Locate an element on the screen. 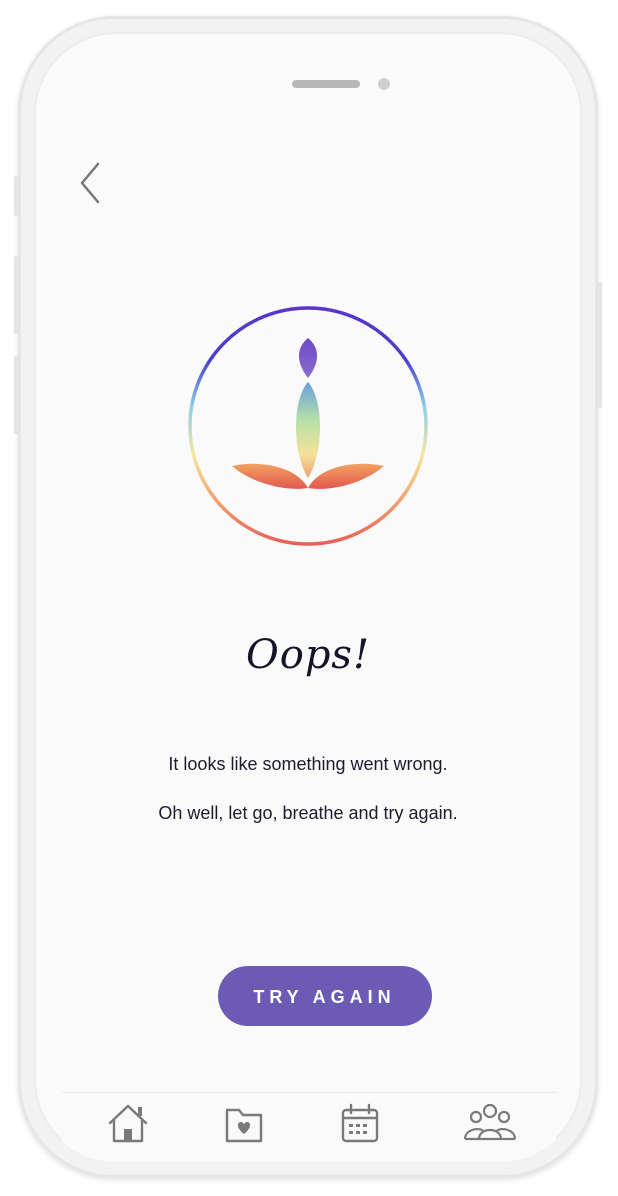 This screenshot has height=1196, width=618. tab-home is located at coordinates (128, 1123).